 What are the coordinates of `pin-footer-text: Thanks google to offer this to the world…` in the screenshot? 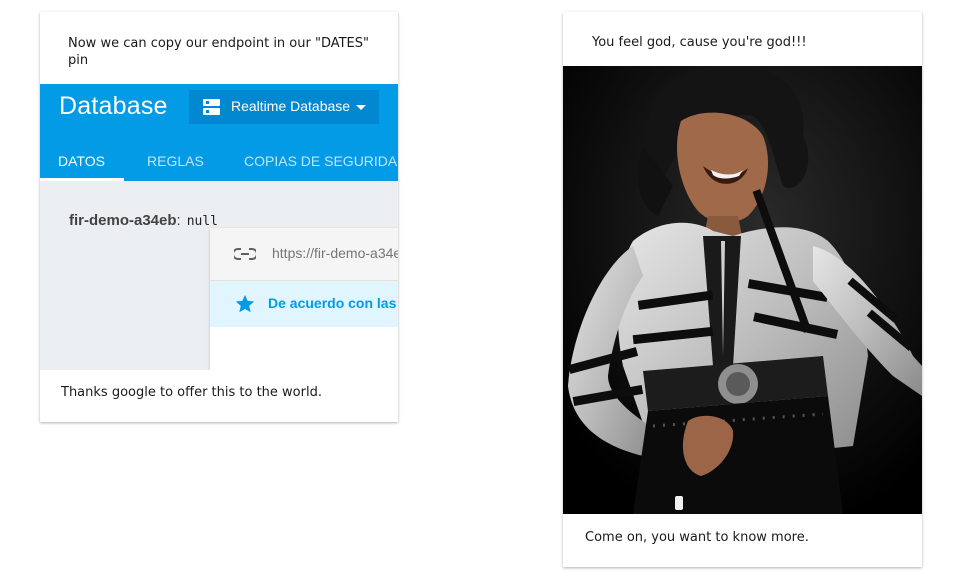 It's located at (191, 392).